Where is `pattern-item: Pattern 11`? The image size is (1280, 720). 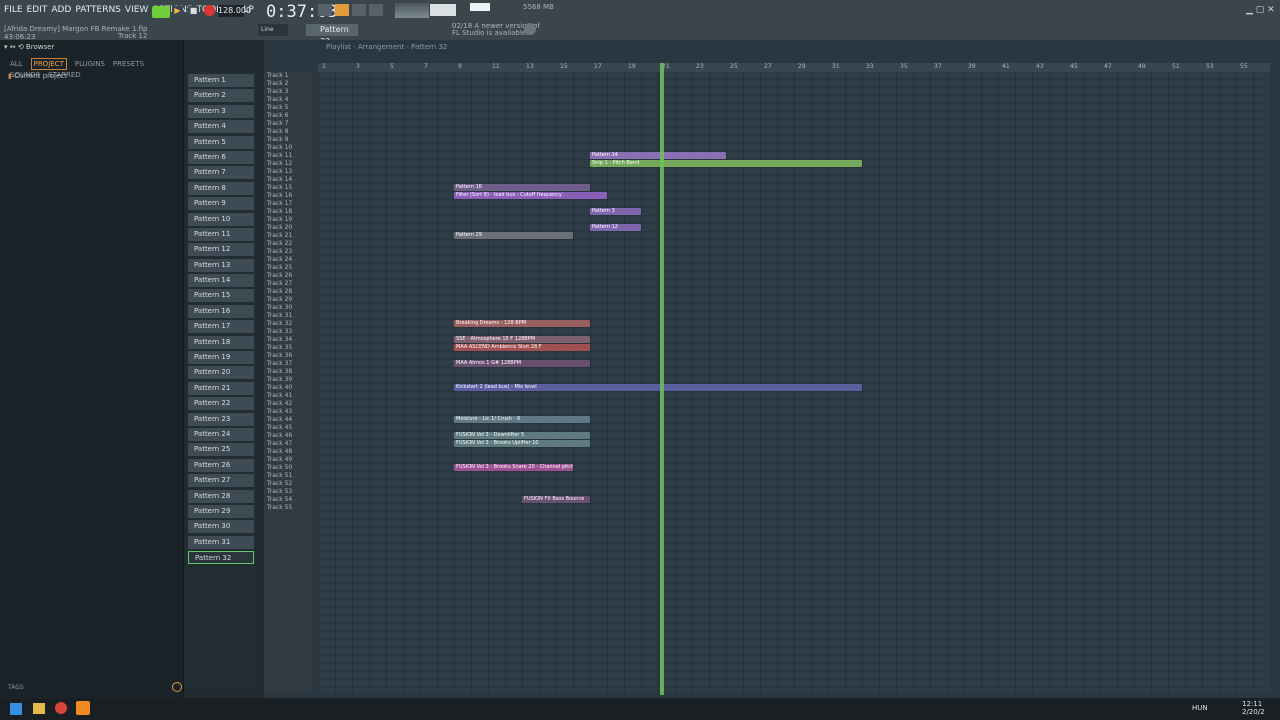
pattern-item: Pattern 11 is located at coordinates (221, 234).